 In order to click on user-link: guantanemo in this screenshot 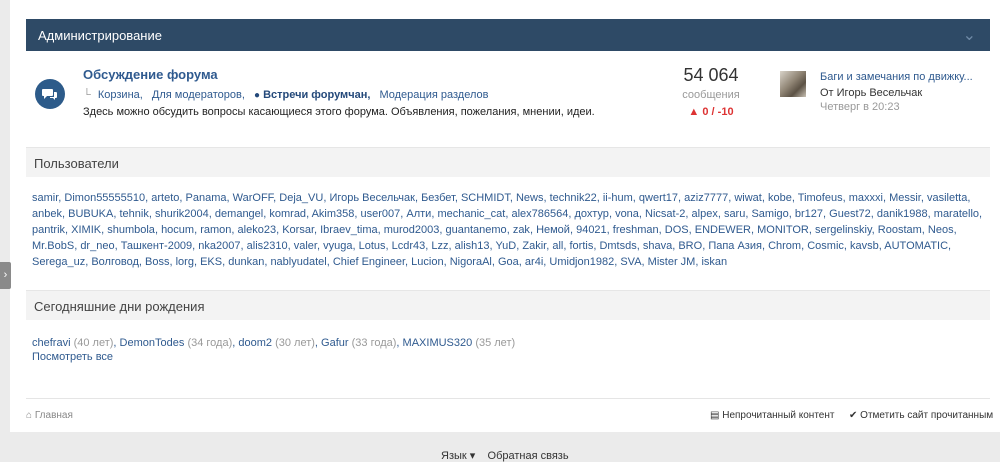, I will do `click(476, 230)`.